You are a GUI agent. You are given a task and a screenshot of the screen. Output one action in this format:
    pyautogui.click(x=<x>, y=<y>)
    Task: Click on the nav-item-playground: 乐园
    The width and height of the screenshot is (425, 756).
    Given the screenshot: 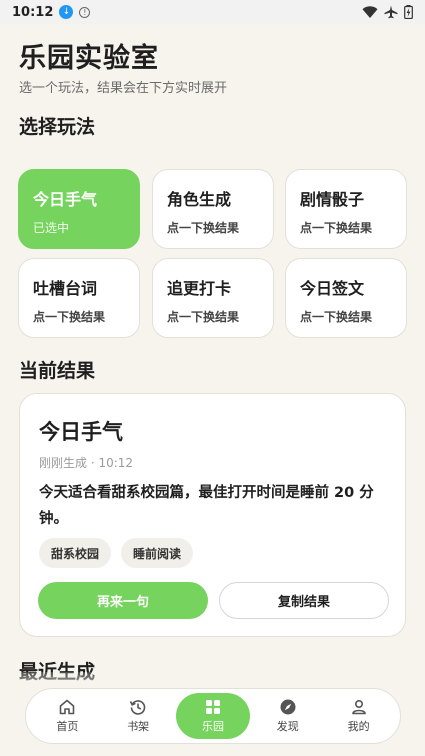 What is the action you would take?
    pyautogui.click(x=212, y=716)
    